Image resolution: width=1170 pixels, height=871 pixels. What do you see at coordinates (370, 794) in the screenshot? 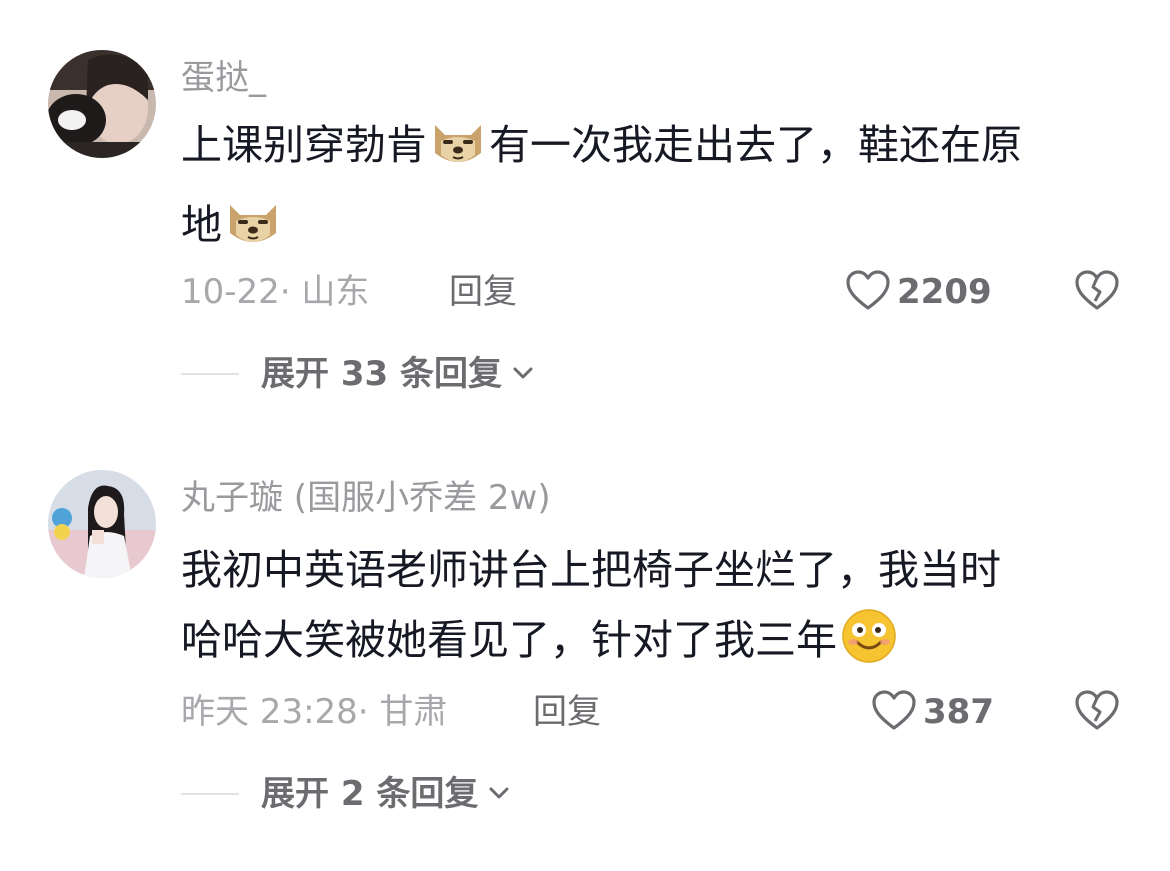
I see `expand-replies-label: 展开 2 条回复` at bounding box center [370, 794].